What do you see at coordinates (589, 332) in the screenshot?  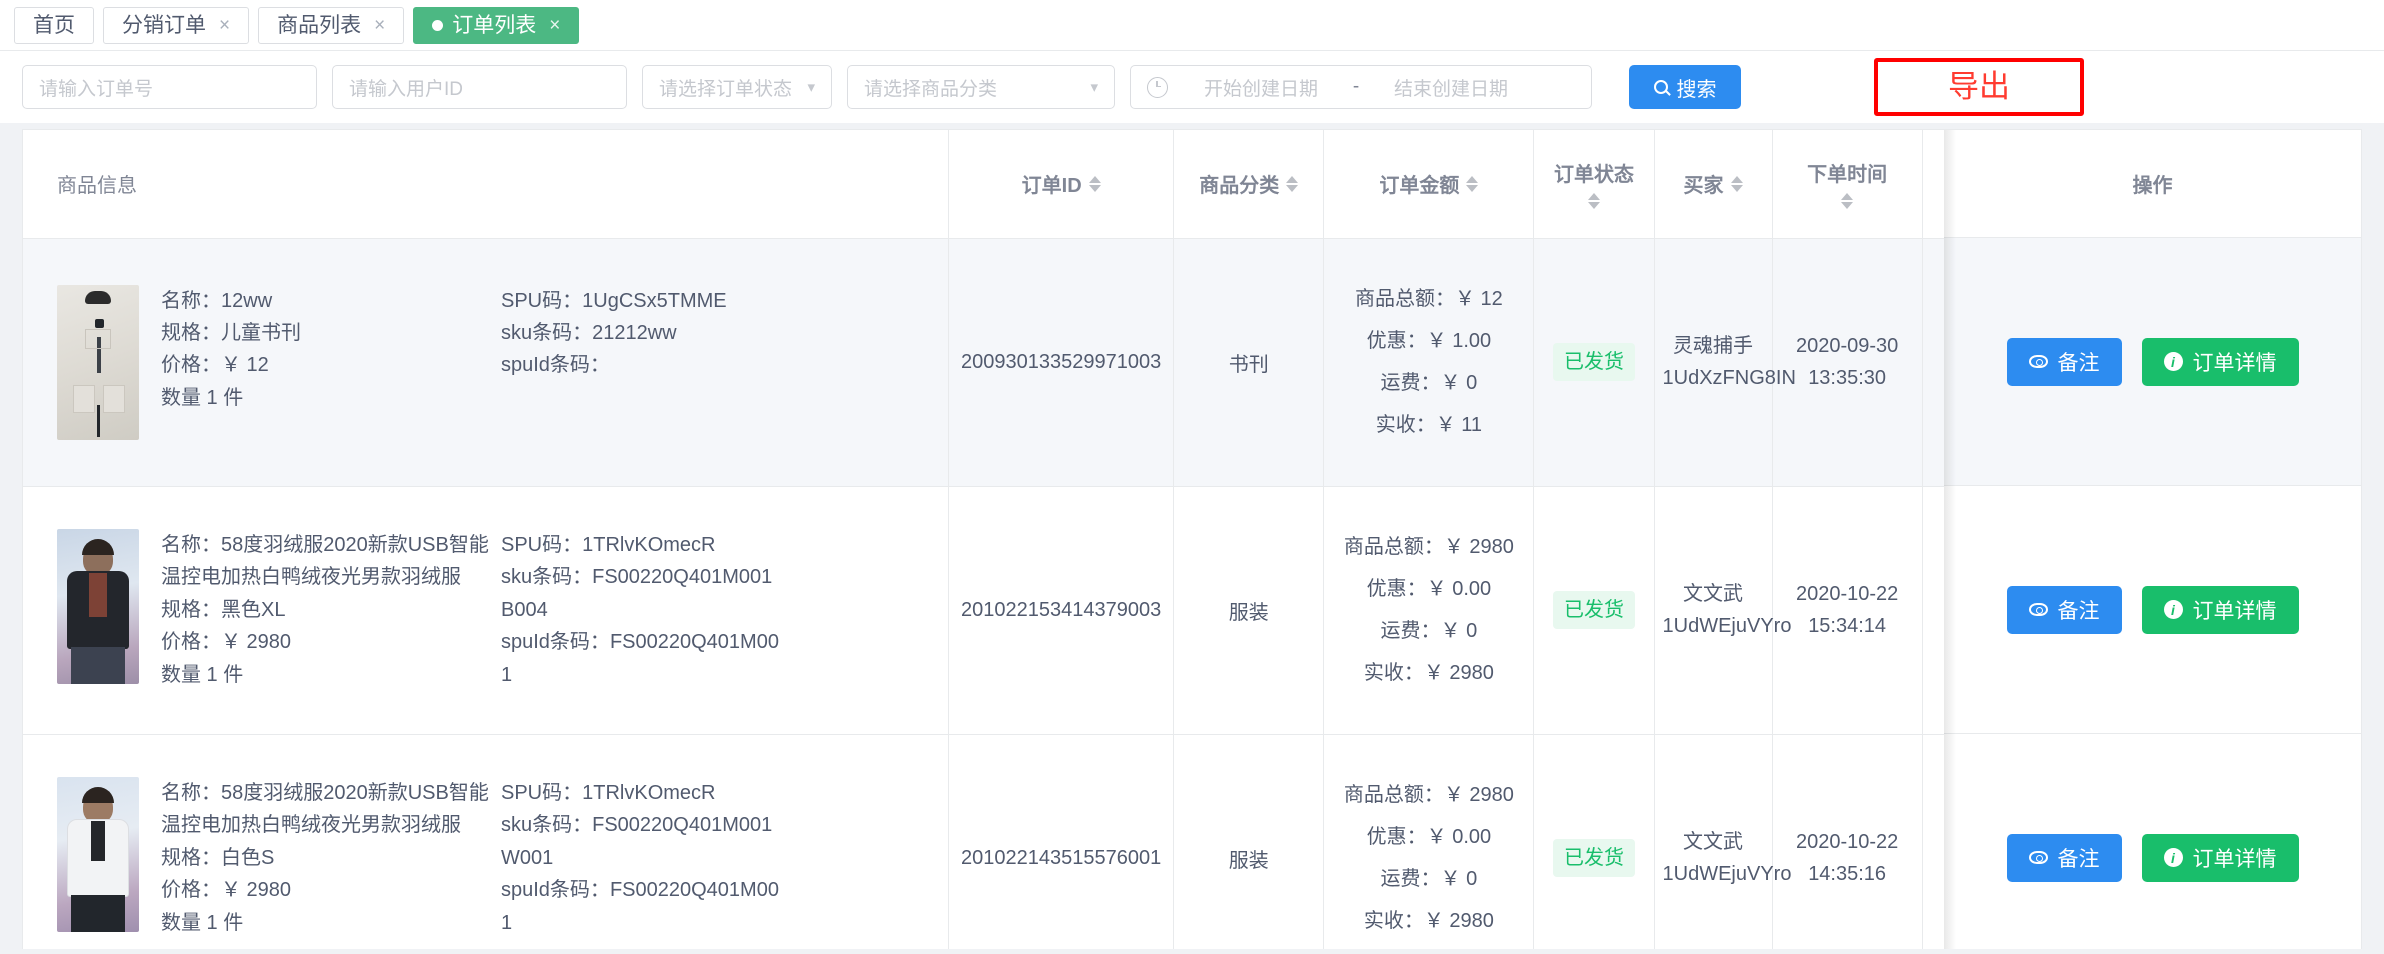 I see `goods-sku-barcode: sku条码：21212ww` at bounding box center [589, 332].